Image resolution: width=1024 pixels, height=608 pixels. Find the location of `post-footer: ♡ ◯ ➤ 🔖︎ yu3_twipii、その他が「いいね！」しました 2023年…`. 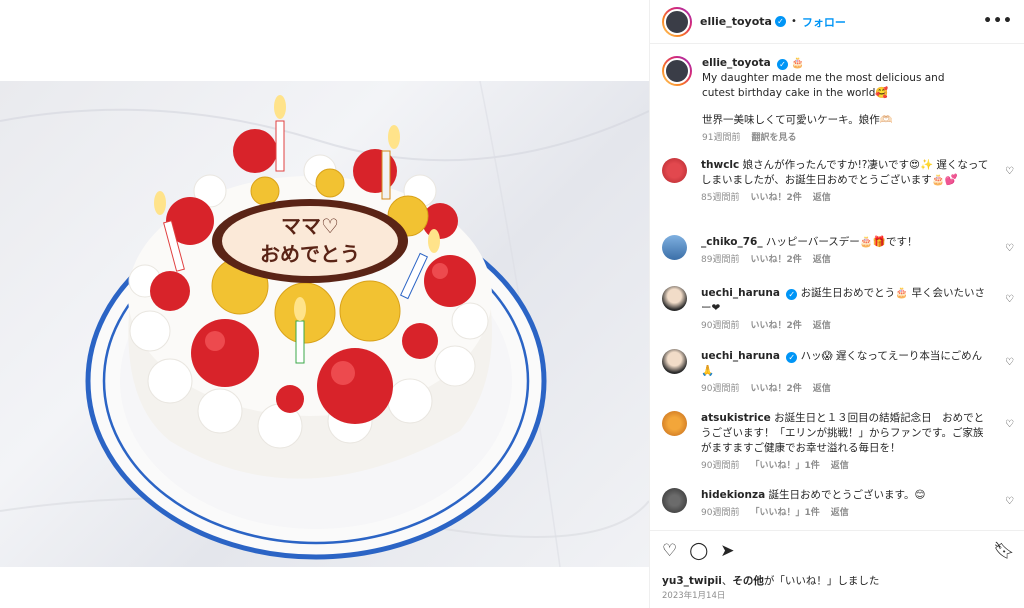

post-footer: ♡ ◯ ➤ 🔖︎ yu3_twipii、その他が「いいね！」しました 2023年… is located at coordinates (837, 569).